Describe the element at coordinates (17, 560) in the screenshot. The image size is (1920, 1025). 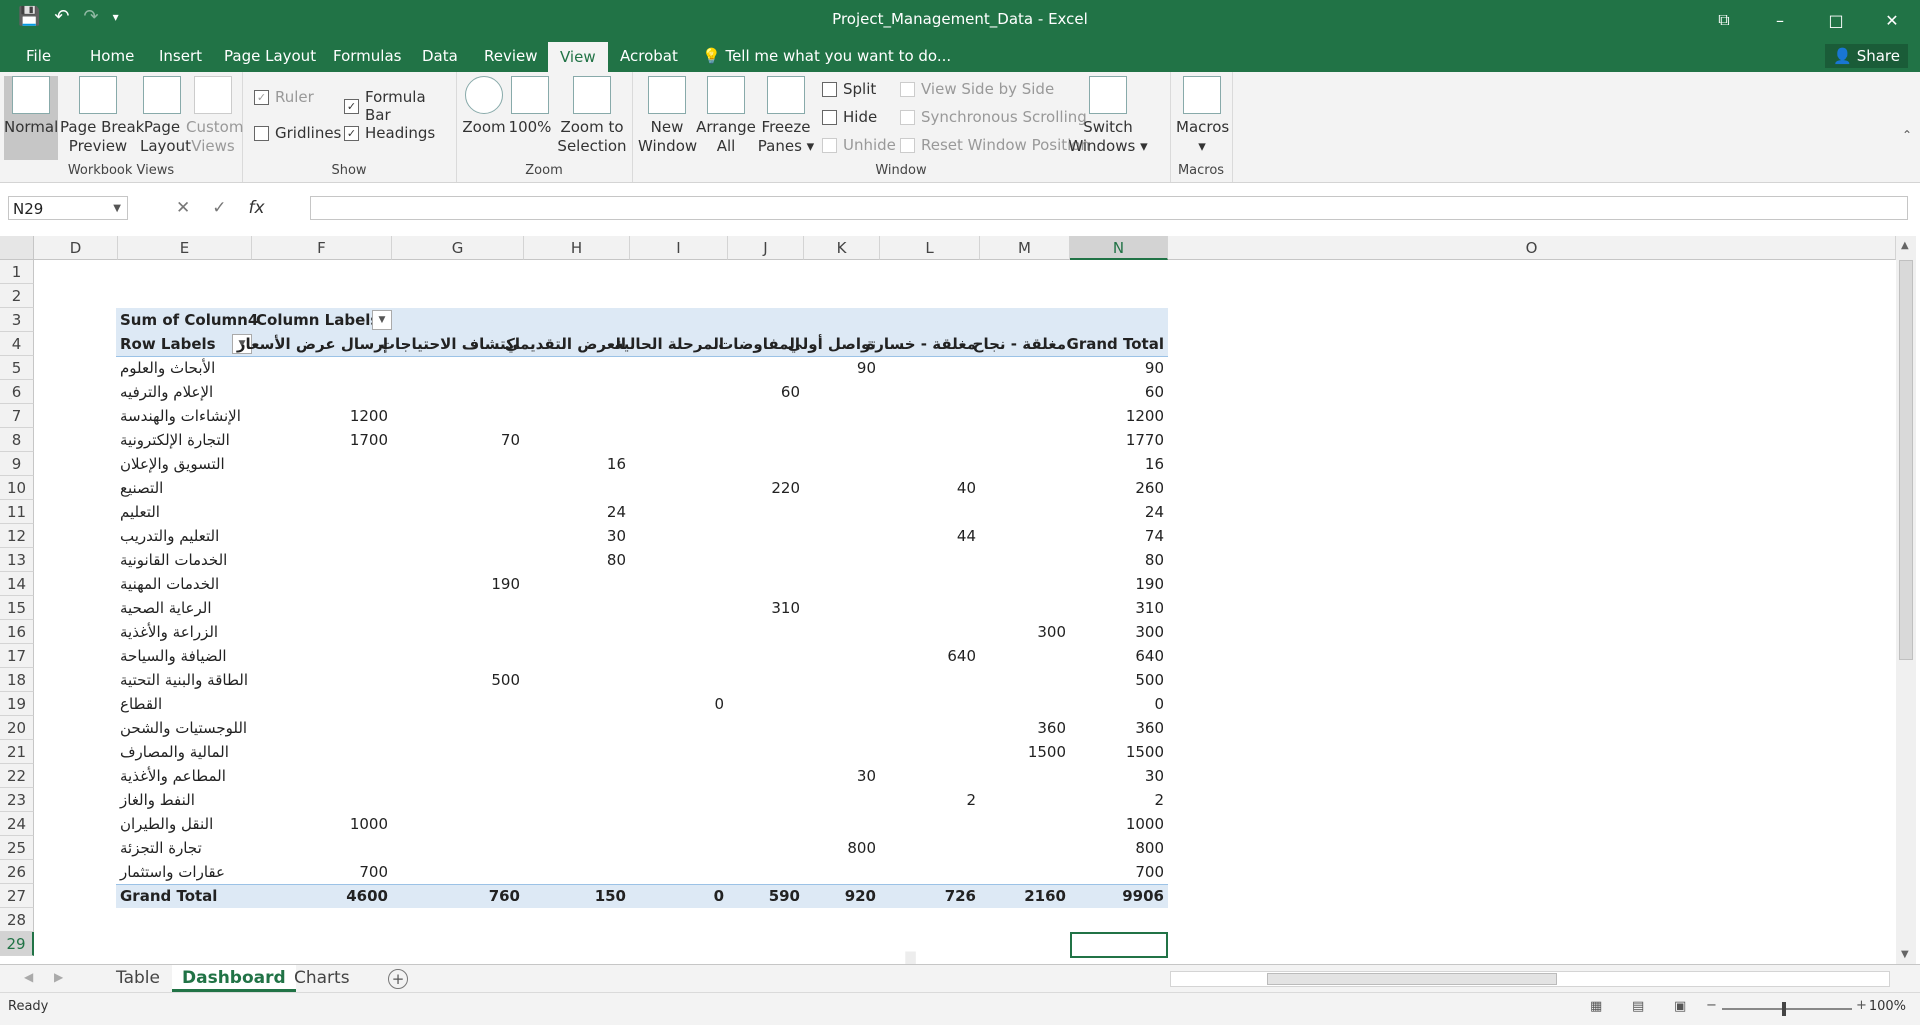
I see `row-header-13: 13` at that location.